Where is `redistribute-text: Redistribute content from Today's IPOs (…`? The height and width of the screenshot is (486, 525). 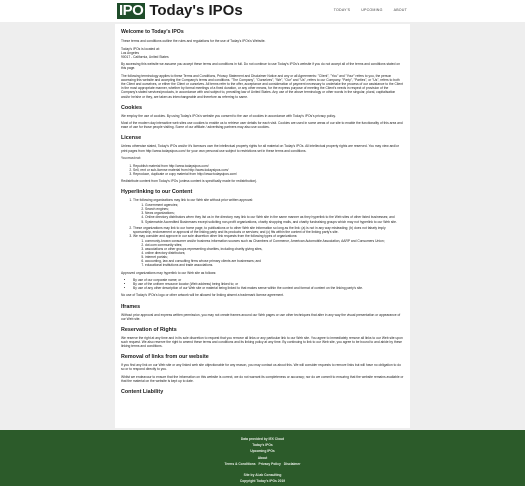 redistribute-text: Redistribute content from Today's IPOs (… is located at coordinates (189, 180).